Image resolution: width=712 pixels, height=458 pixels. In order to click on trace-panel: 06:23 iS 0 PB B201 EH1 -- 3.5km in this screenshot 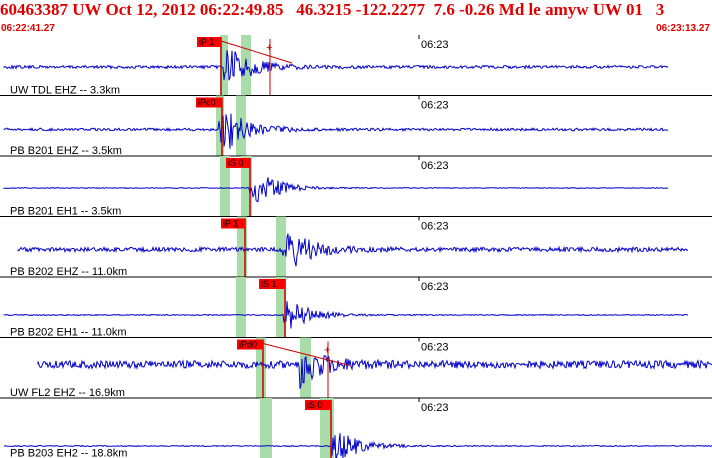, I will do `click(356, 186)`.